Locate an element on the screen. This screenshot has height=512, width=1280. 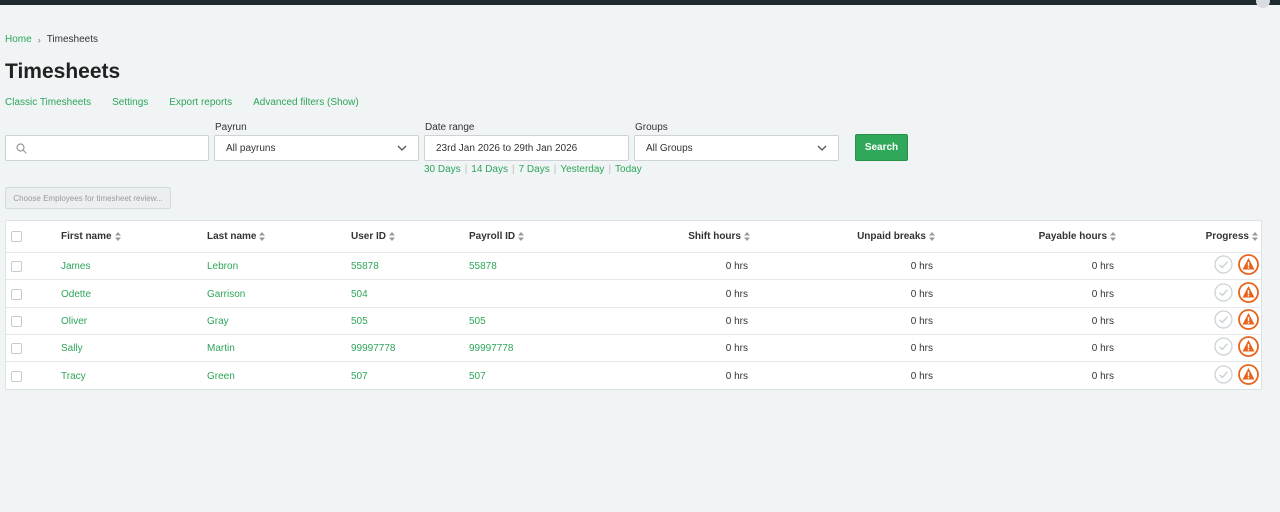
advanced-filters-link: Advanced filters (Show) is located at coordinates (306, 102).